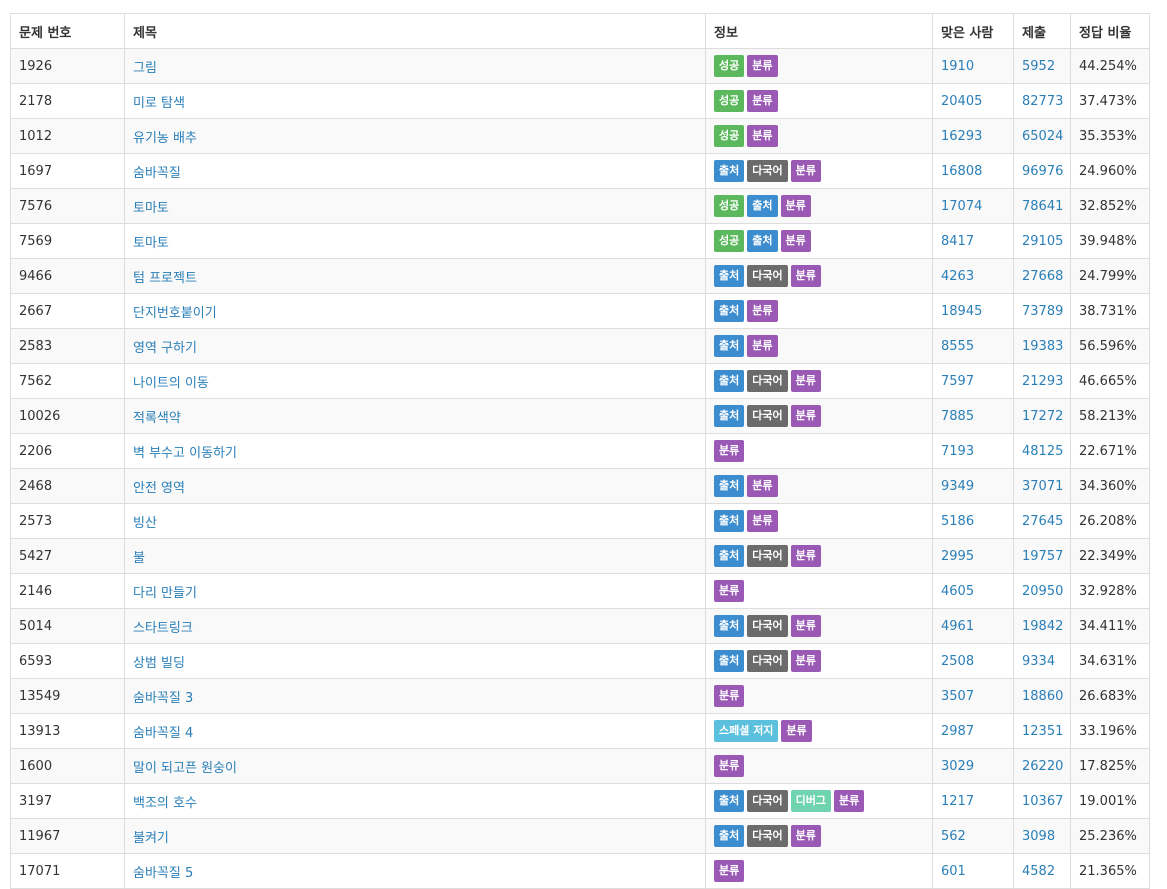 The height and width of the screenshot is (889, 1167). I want to click on problem-title-link: 숨바꼭질 5, so click(163, 873).